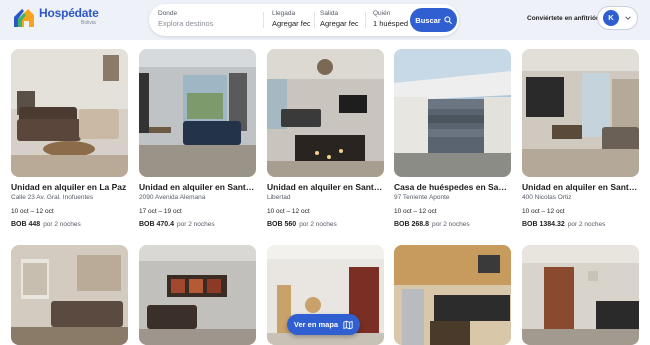 The width and height of the screenshot is (650, 345). Describe the element at coordinates (412, 224) in the screenshot. I see `price-amount: BOB 268.8` at that location.